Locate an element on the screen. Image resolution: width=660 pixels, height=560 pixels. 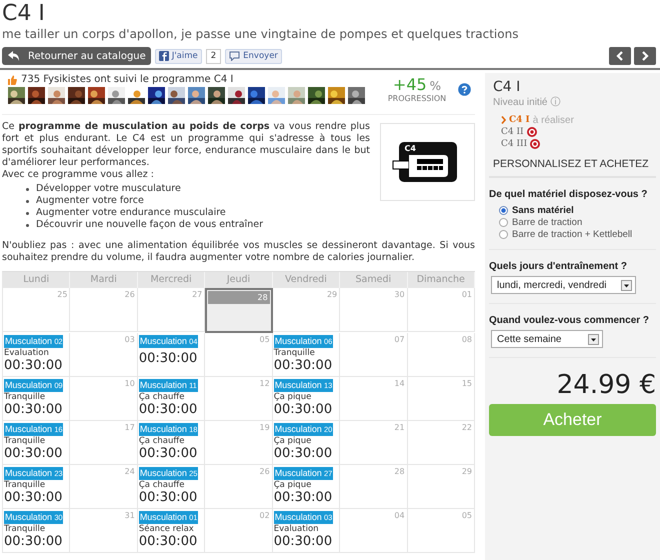
day-cell: 03 is located at coordinates (104, 355).